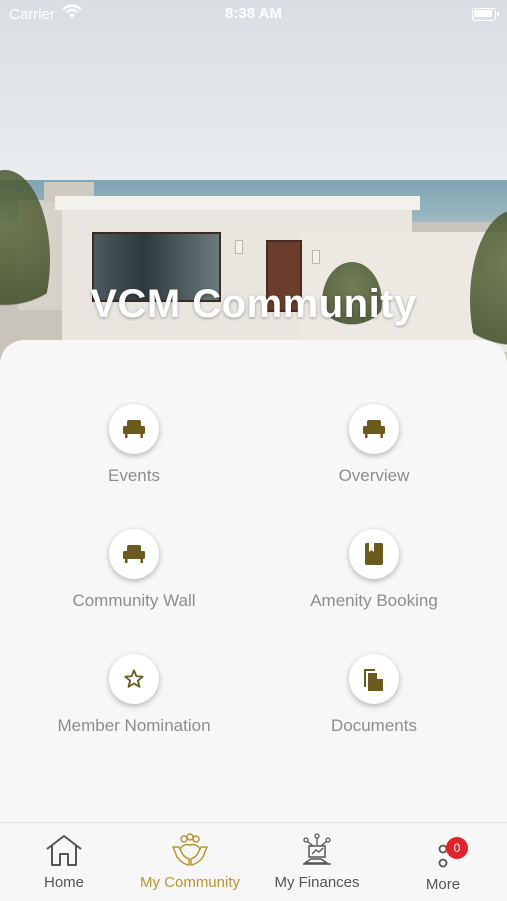 This screenshot has height=901, width=507. Describe the element at coordinates (374, 570) in the screenshot. I see `menu-item-amenity-booking: Amenity Booking` at that location.